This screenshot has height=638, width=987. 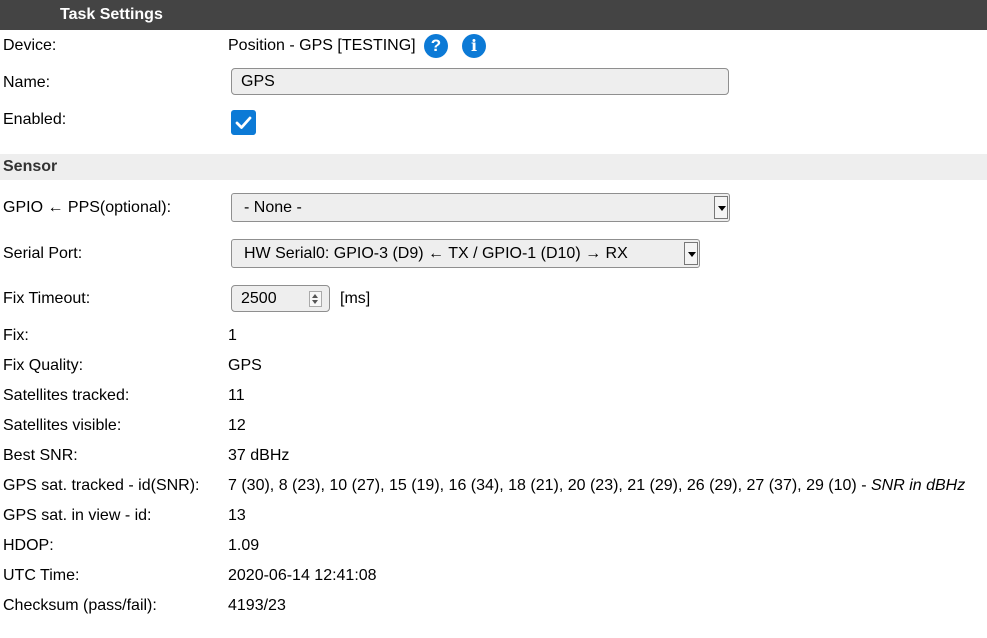 What do you see at coordinates (35, 119) in the screenshot?
I see `enabled-label: Enabled:` at bounding box center [35, 119].